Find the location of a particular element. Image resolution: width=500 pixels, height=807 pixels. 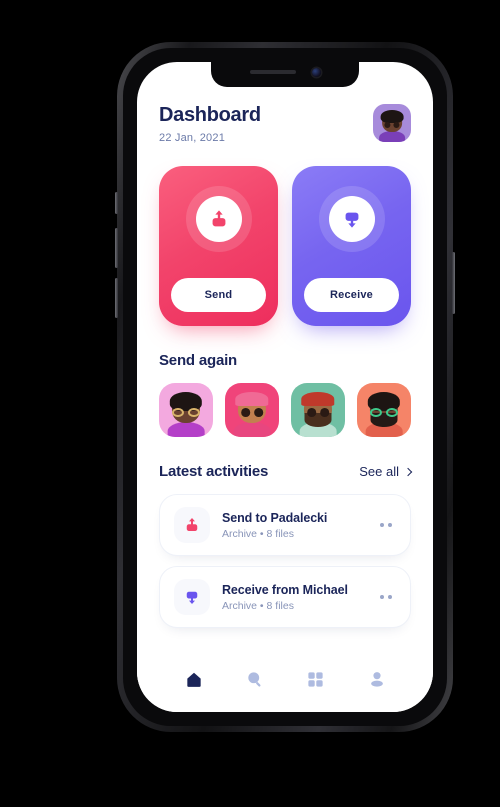

receive-card: Receive is located at coordinates (351, 246).